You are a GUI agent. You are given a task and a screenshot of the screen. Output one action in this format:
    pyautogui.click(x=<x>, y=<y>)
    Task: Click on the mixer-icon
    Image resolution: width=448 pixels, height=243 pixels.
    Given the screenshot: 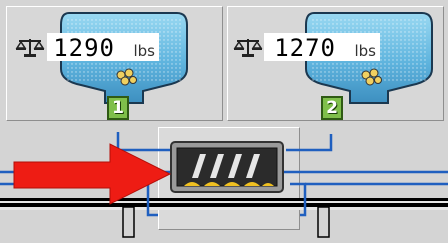 What is the action you would take?
    pyautogui.click(x=227, y=167)
    